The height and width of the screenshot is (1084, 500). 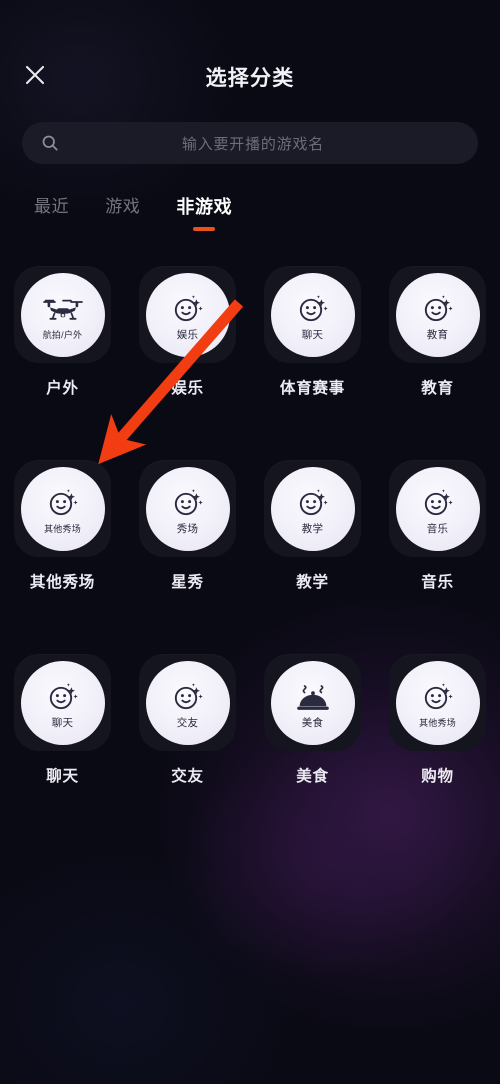 I want to click on category-name: 音乐, so click(x=437, y=582).